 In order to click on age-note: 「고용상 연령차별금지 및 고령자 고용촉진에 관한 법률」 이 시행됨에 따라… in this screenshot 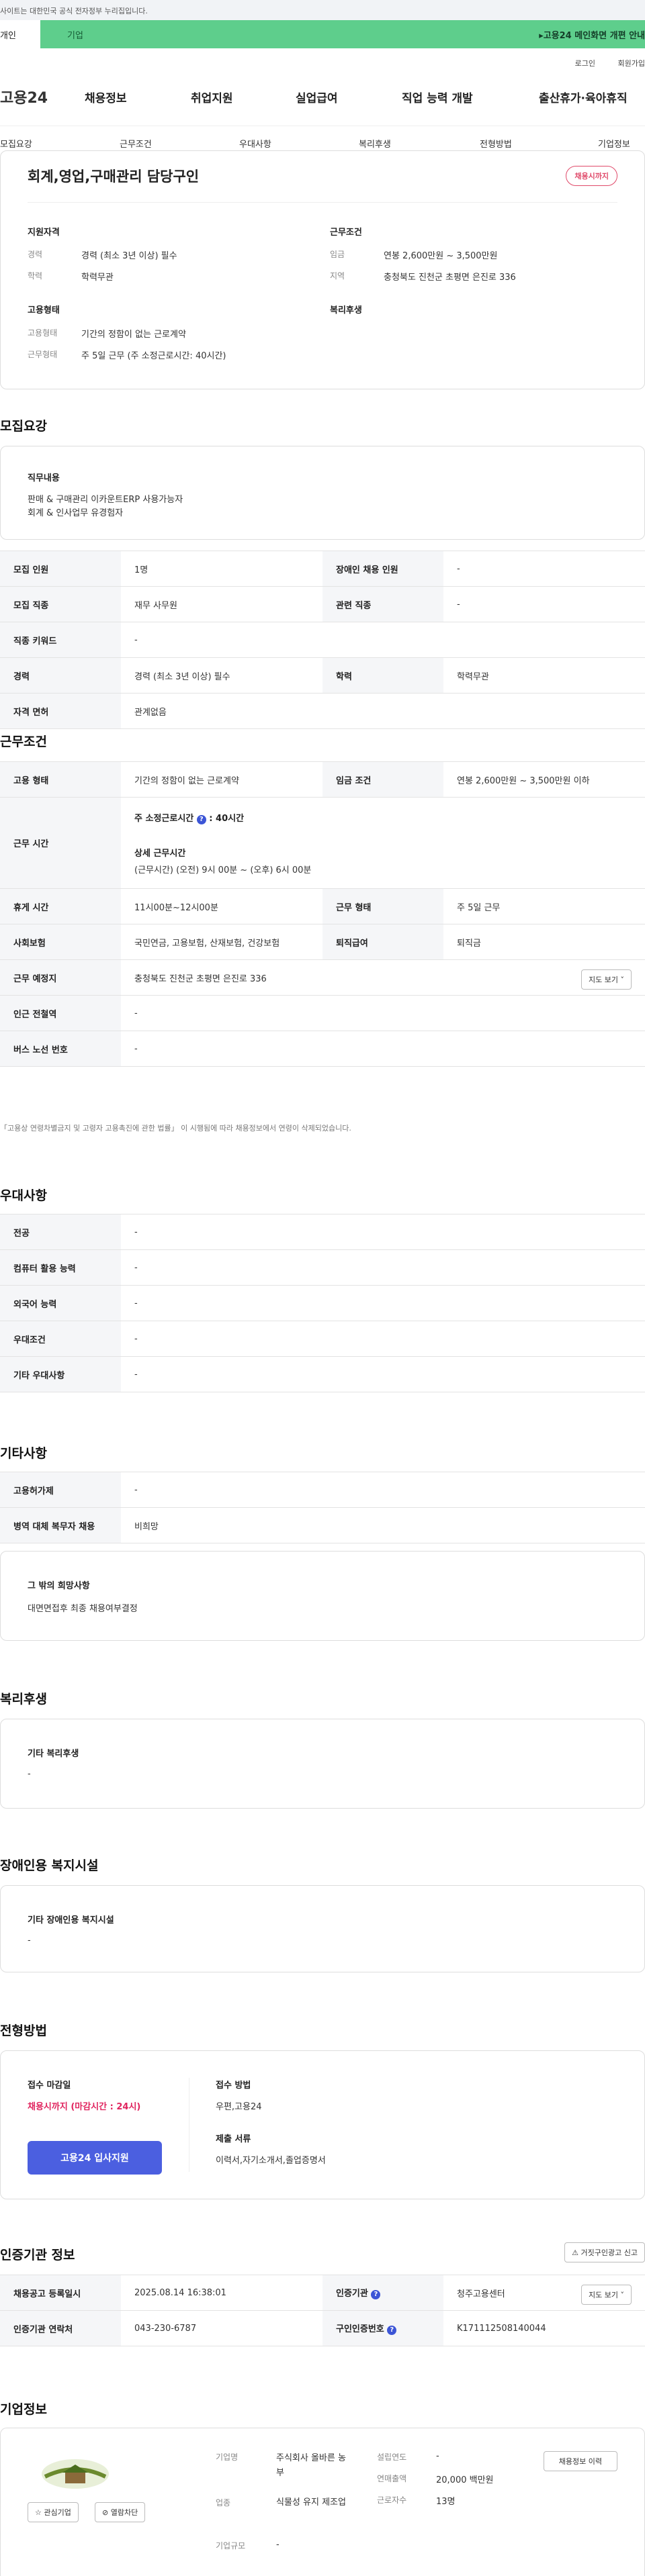, I will do `click(175, 1128)`.